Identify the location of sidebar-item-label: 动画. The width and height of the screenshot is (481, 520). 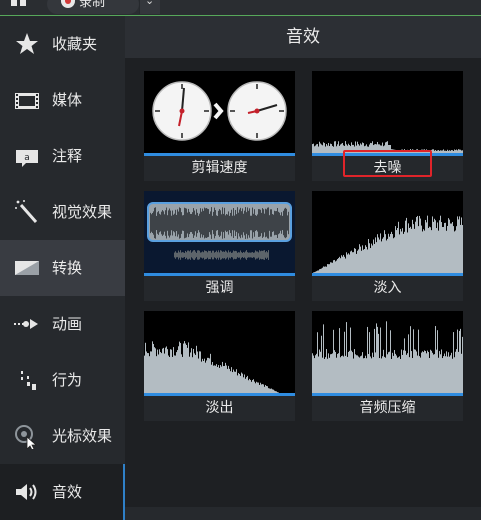
(67, 324).